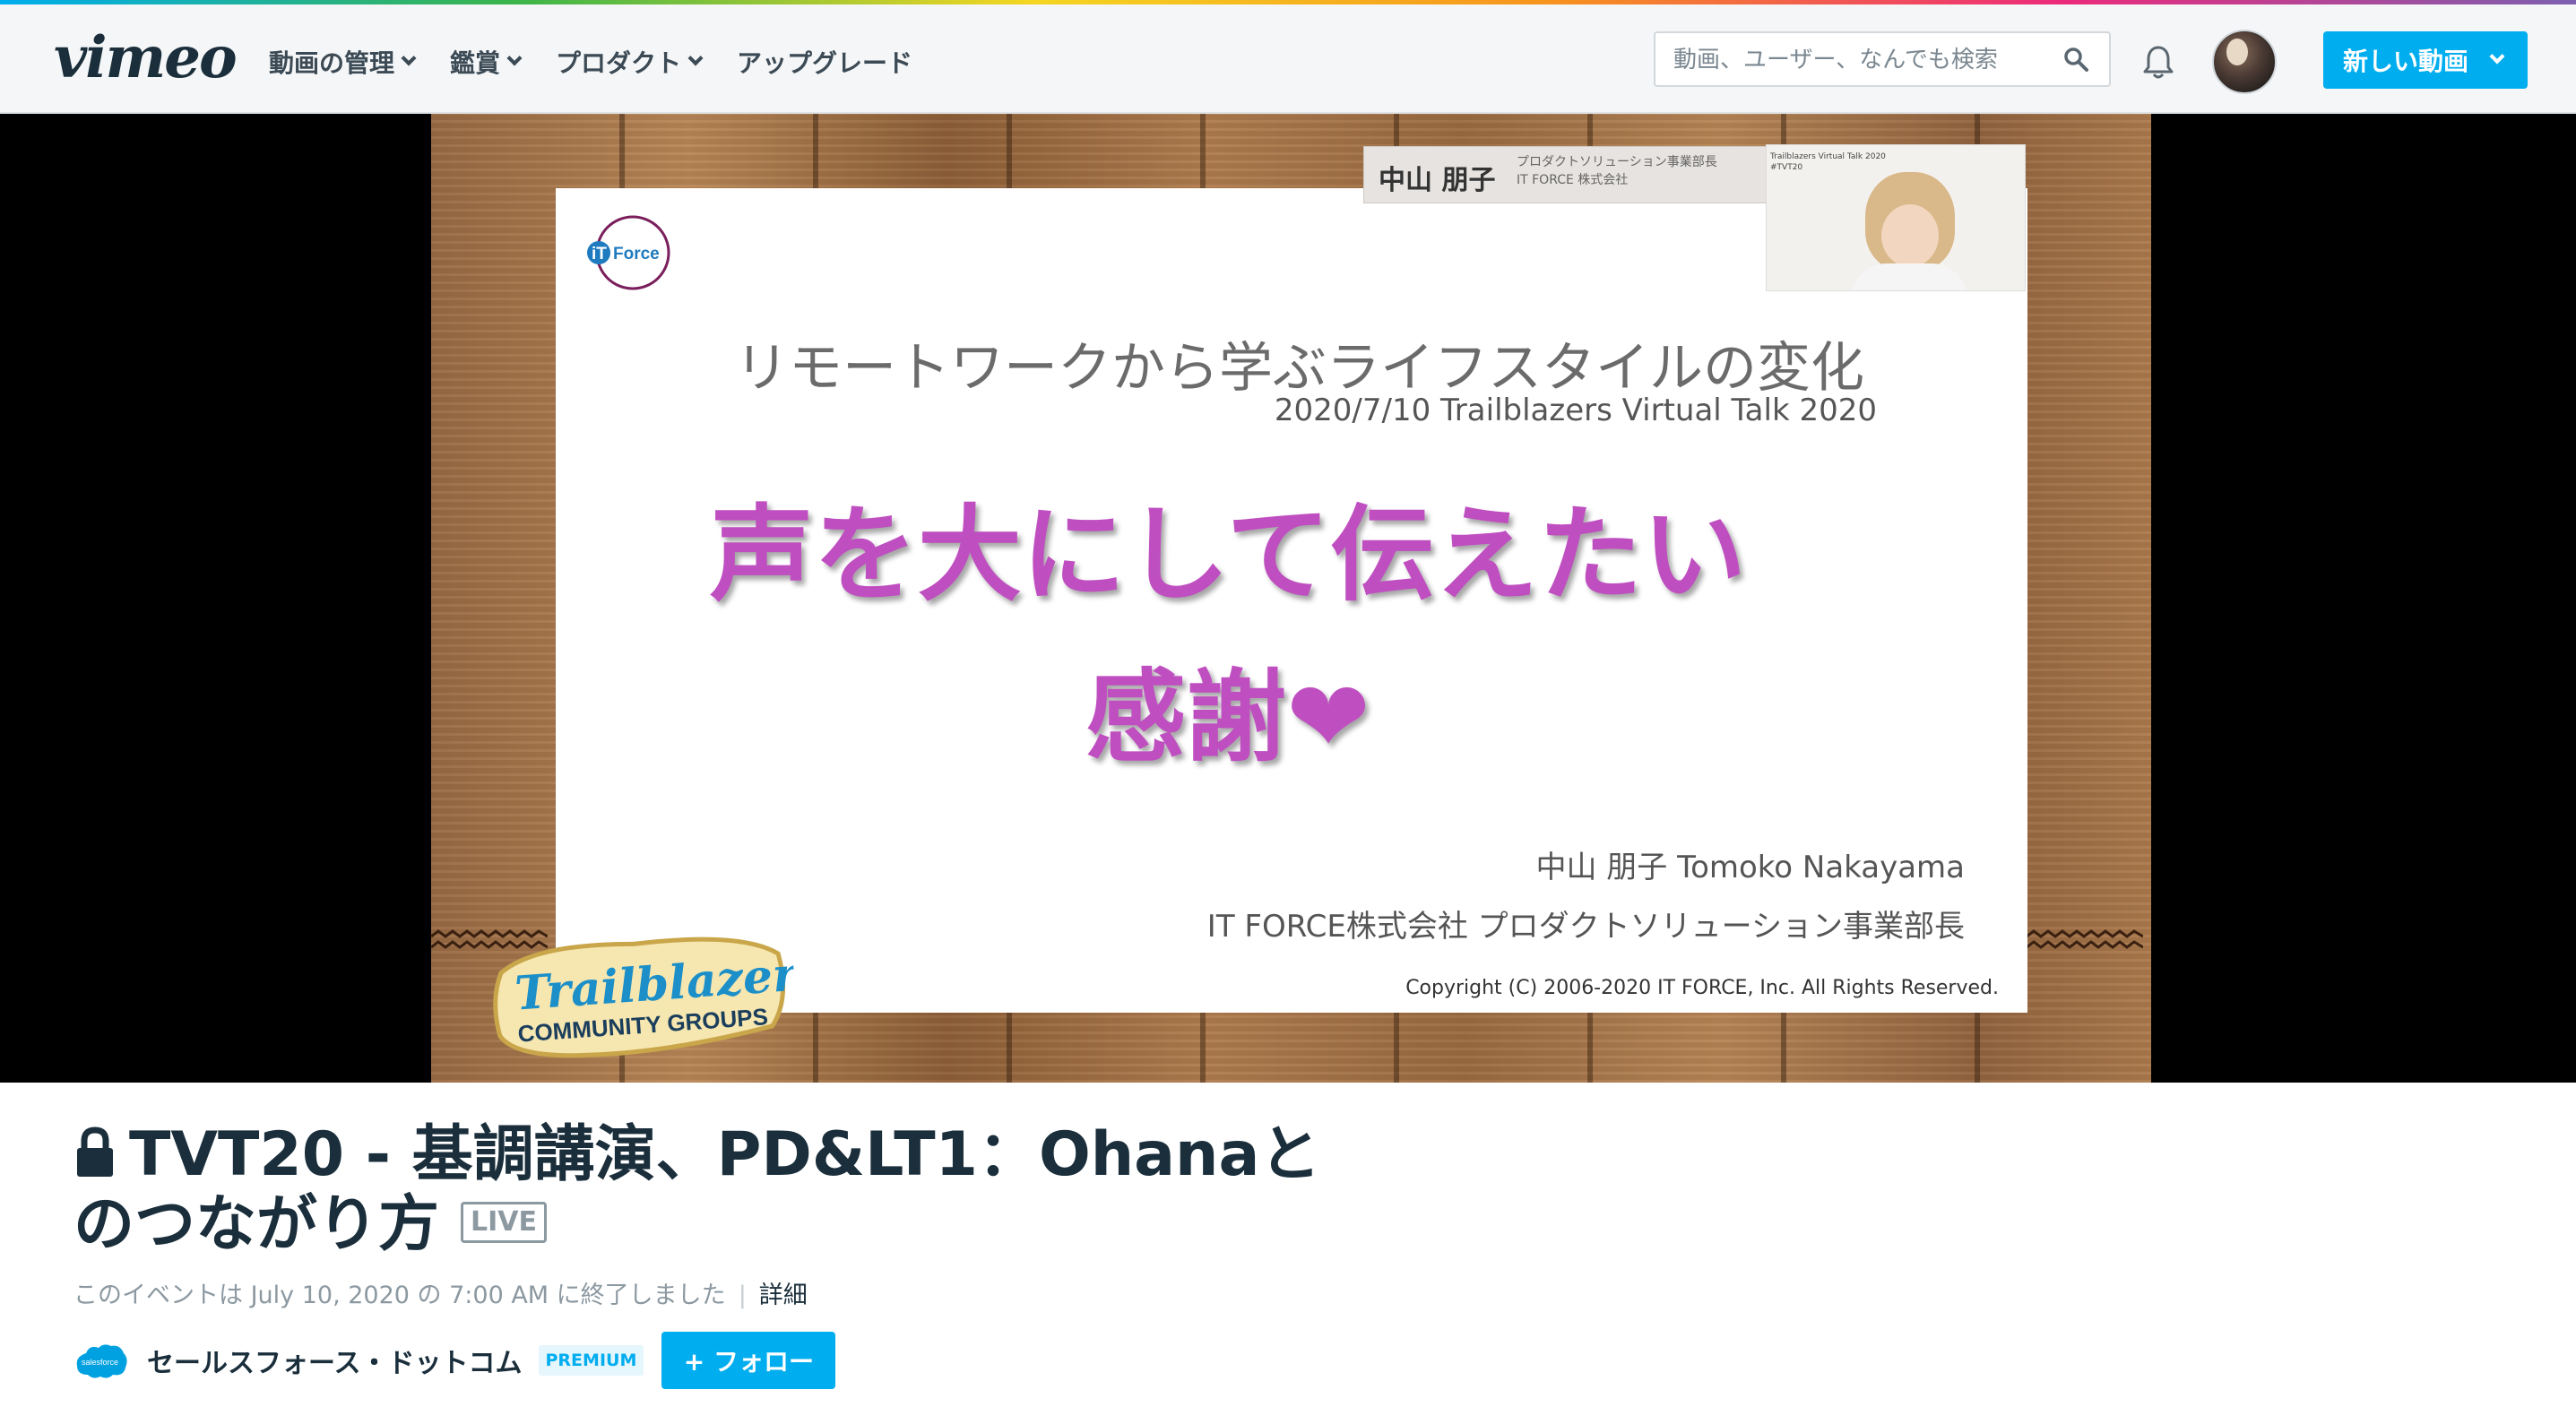 The height and width of the screenshot is (1407, 2576). What do you see at coordinates (636, 254) in the screenshot?
I see `svg-text: Force` at bounding box center [636, 254].